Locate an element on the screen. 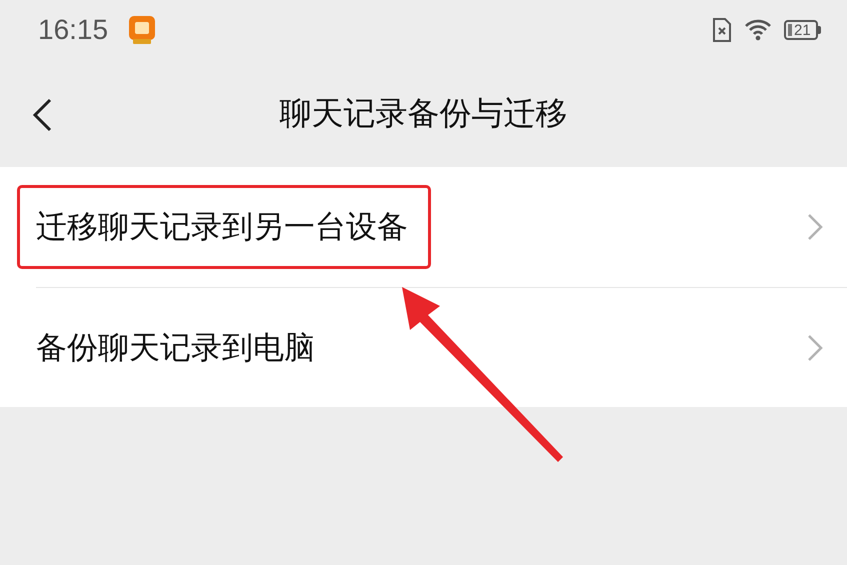 This screenshot has height=565, width=847. row-label: 备份聊天记录到电脑 is located at coordinates (175, 348).